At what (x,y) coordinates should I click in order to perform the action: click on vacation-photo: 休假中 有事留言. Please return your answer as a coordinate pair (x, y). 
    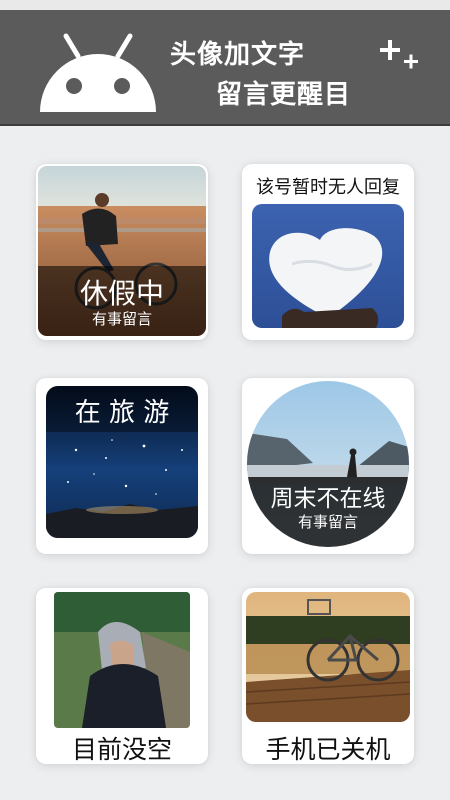
    Looking at the image, I should click on (122, 251).